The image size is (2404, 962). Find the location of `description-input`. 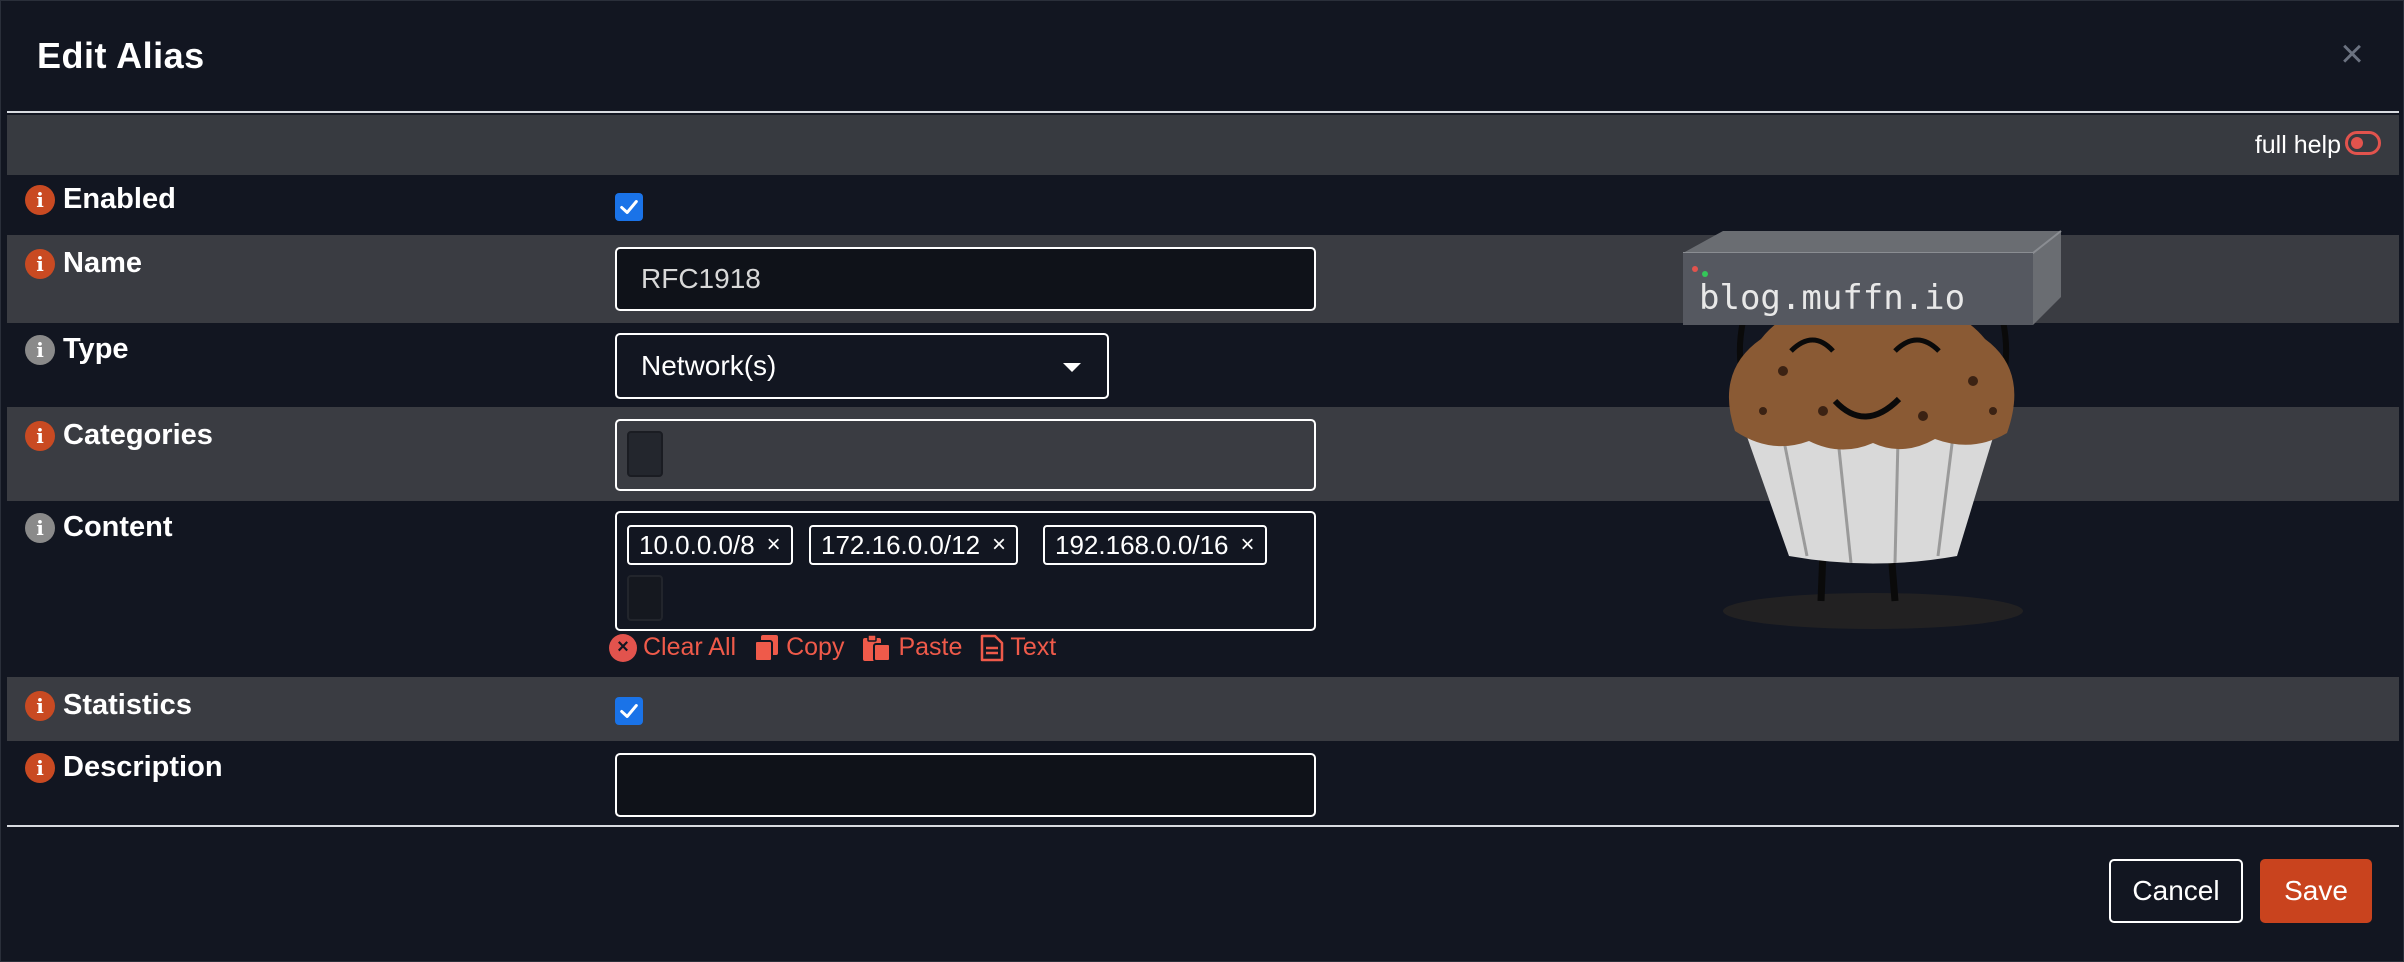

description-input is located at coordinates (965, 785).